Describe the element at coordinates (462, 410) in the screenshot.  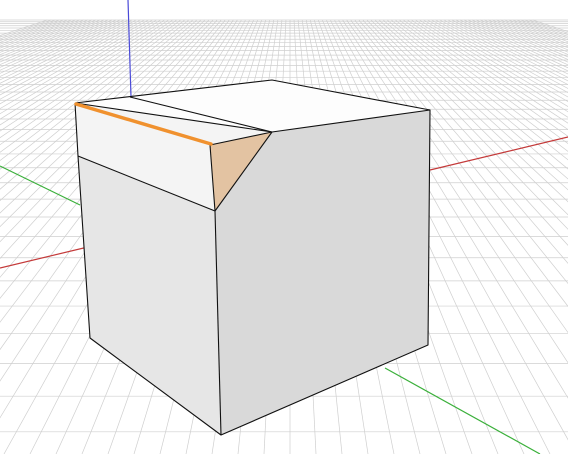
I see `y-axis-line-near` at that location.